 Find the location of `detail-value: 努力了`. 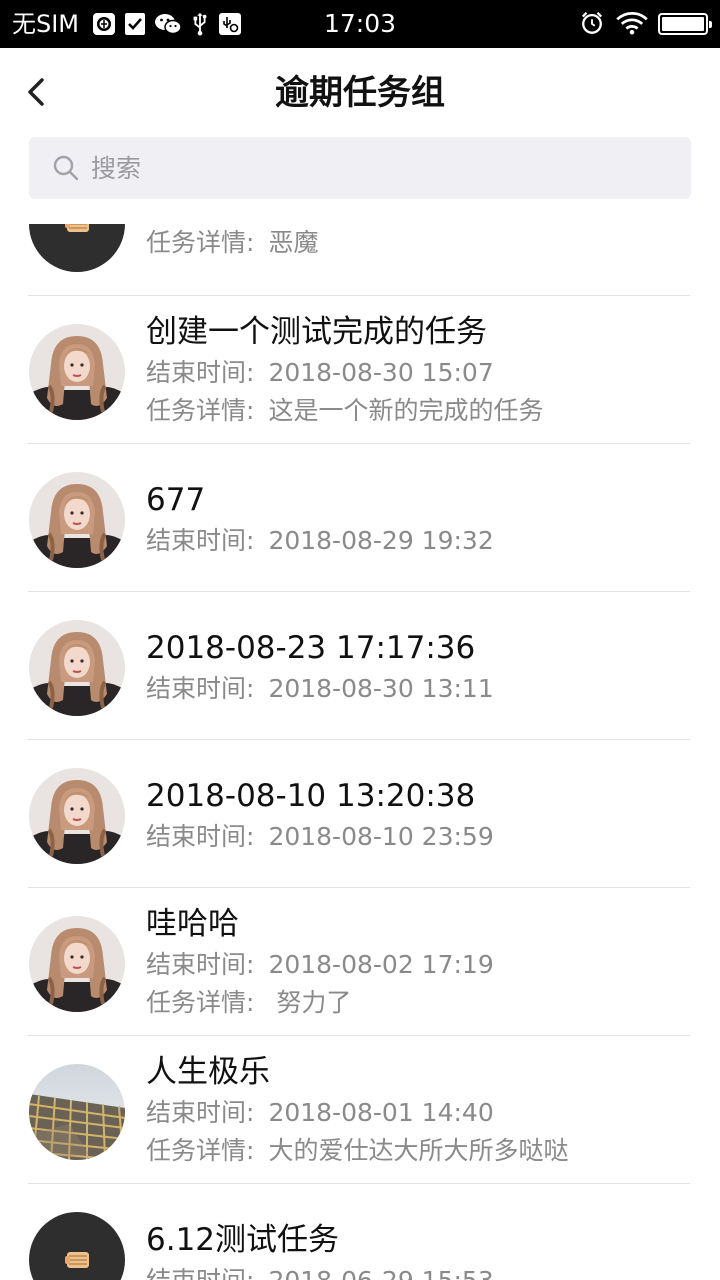

detail-value: 努力了 is located at coordinates (310, 1002).